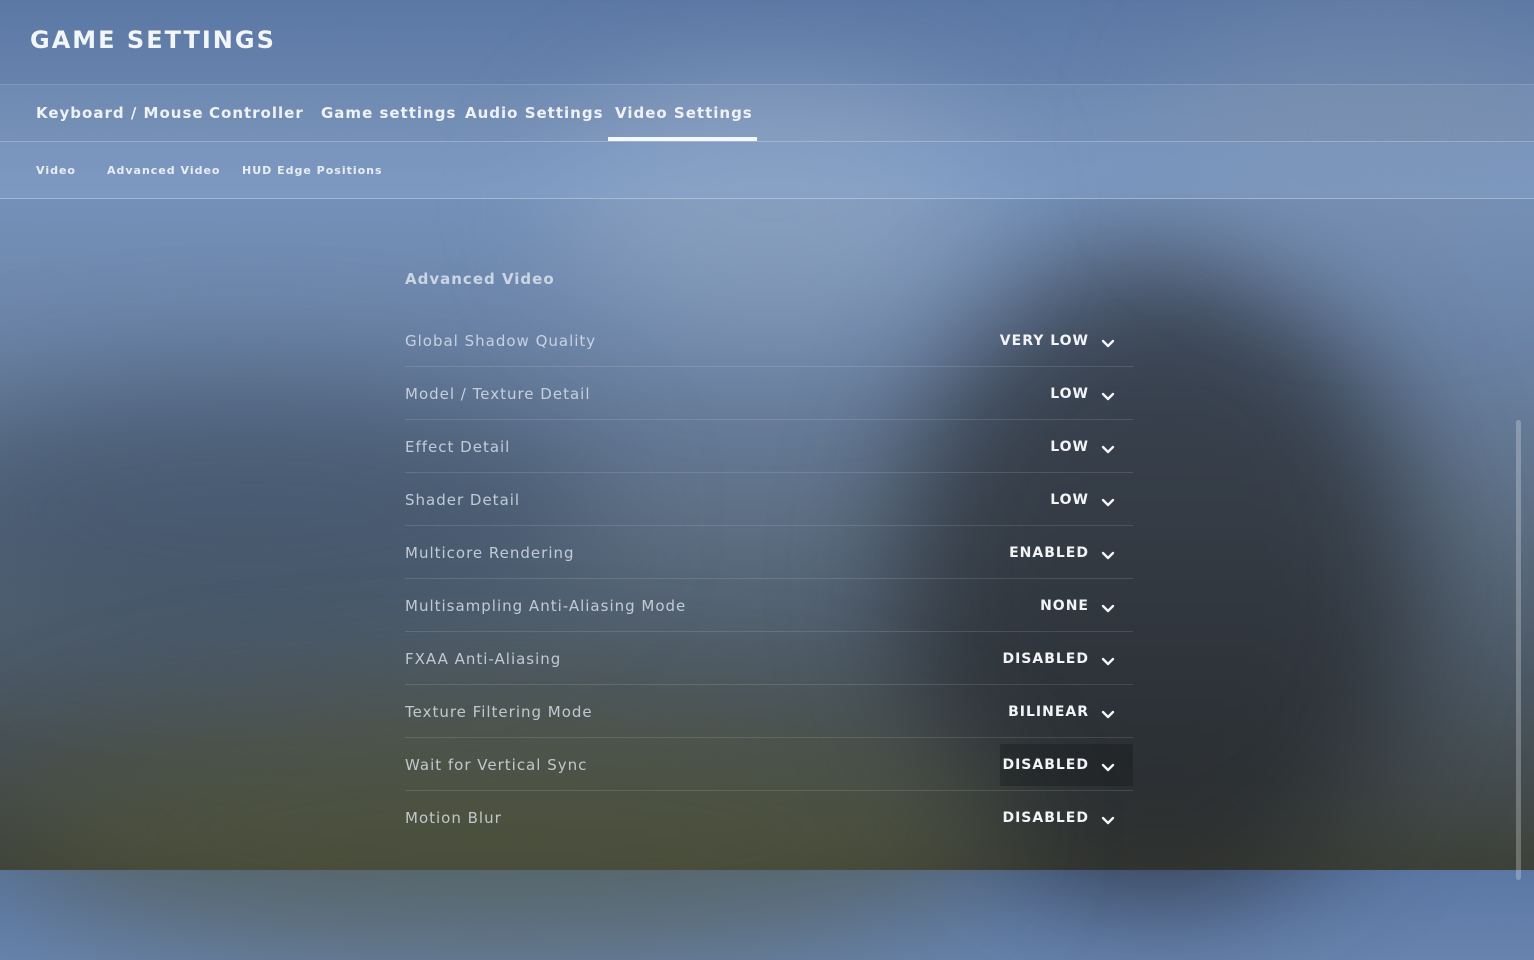  Describe the element at coordinates (769, 552) in the screenshot. I see `setting-row: Multicore Rendering ENABLED` at that location.